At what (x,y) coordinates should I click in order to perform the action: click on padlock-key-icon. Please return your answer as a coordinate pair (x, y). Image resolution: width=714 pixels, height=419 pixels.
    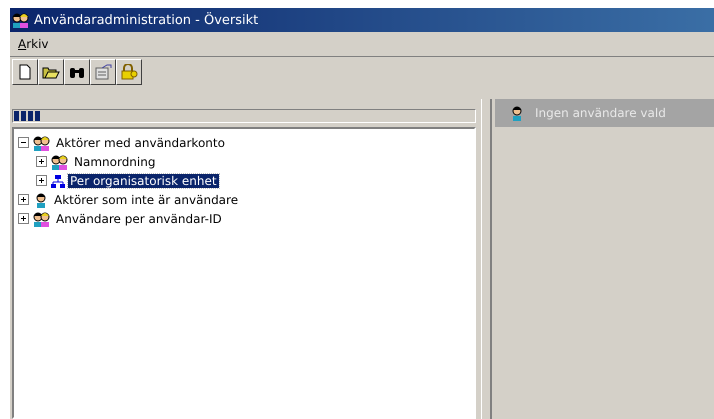
    Looking at the image, I should click on (129, 72).